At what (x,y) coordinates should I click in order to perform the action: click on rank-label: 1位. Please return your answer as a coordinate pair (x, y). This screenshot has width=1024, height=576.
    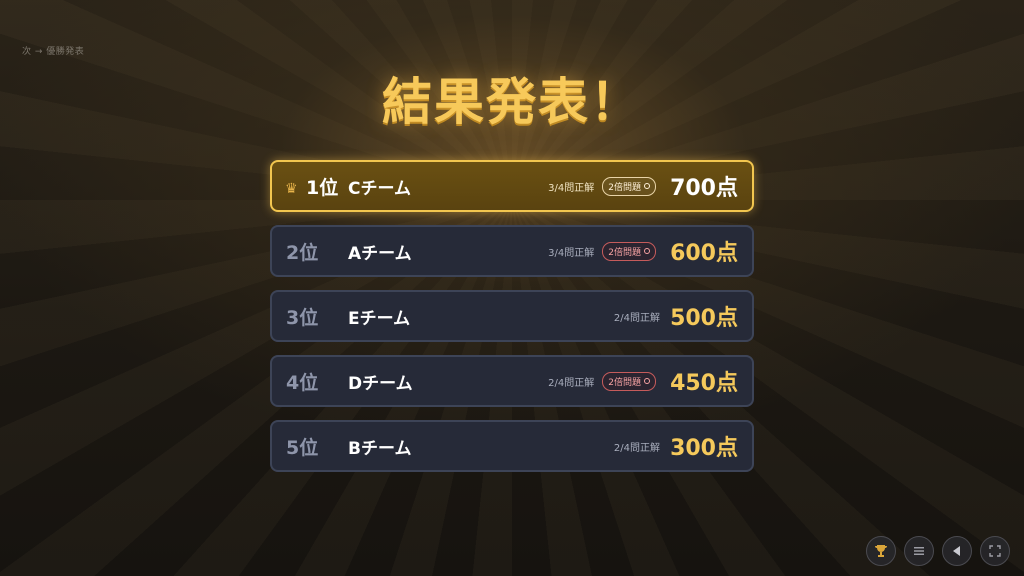
    Looking at the image, I should click on (322, 187).